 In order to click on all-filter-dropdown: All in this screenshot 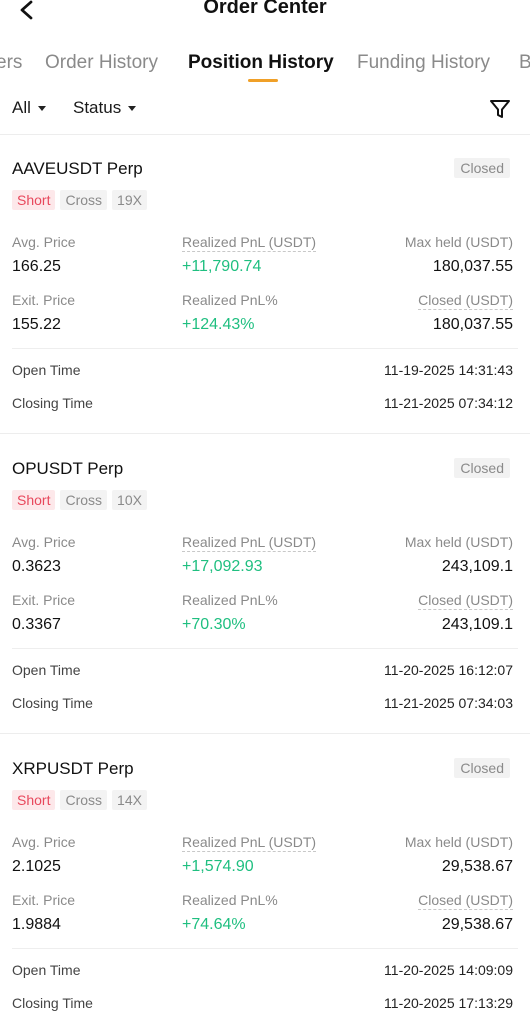, I will do `click(29, 108)`.